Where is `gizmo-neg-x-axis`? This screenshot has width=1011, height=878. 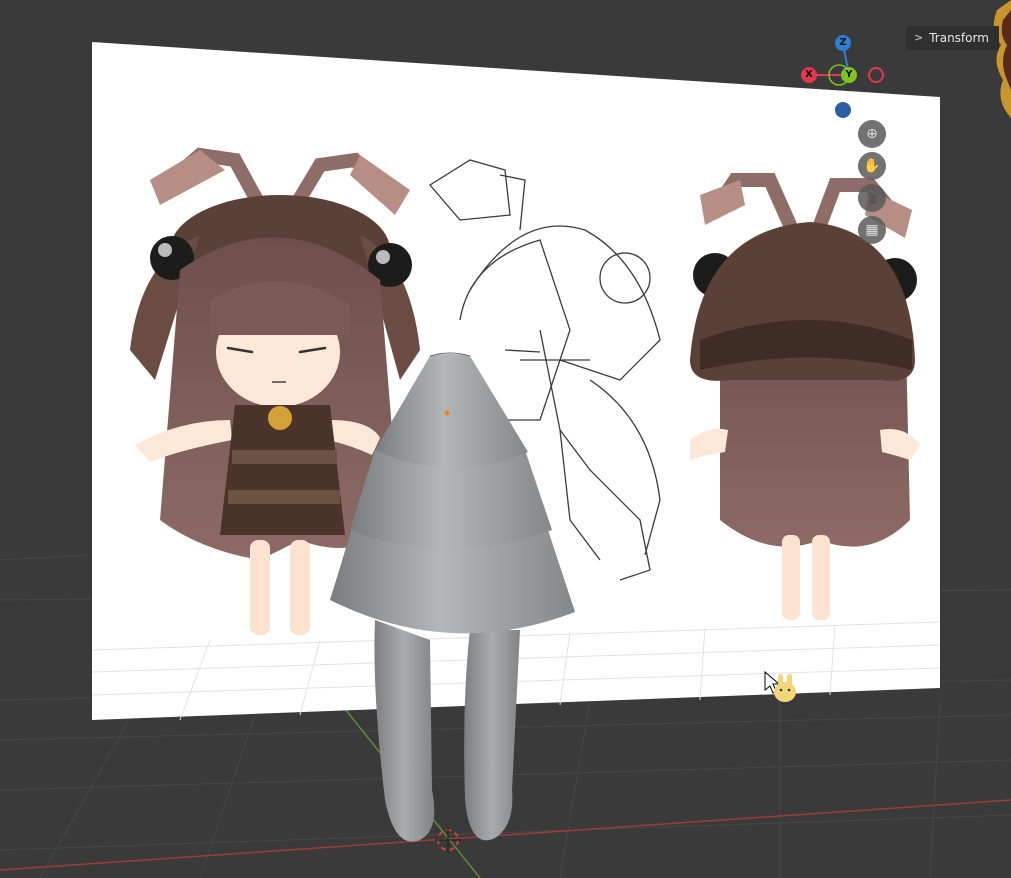
gizmo-neg-x-axis is located at coordinates (876, 75).